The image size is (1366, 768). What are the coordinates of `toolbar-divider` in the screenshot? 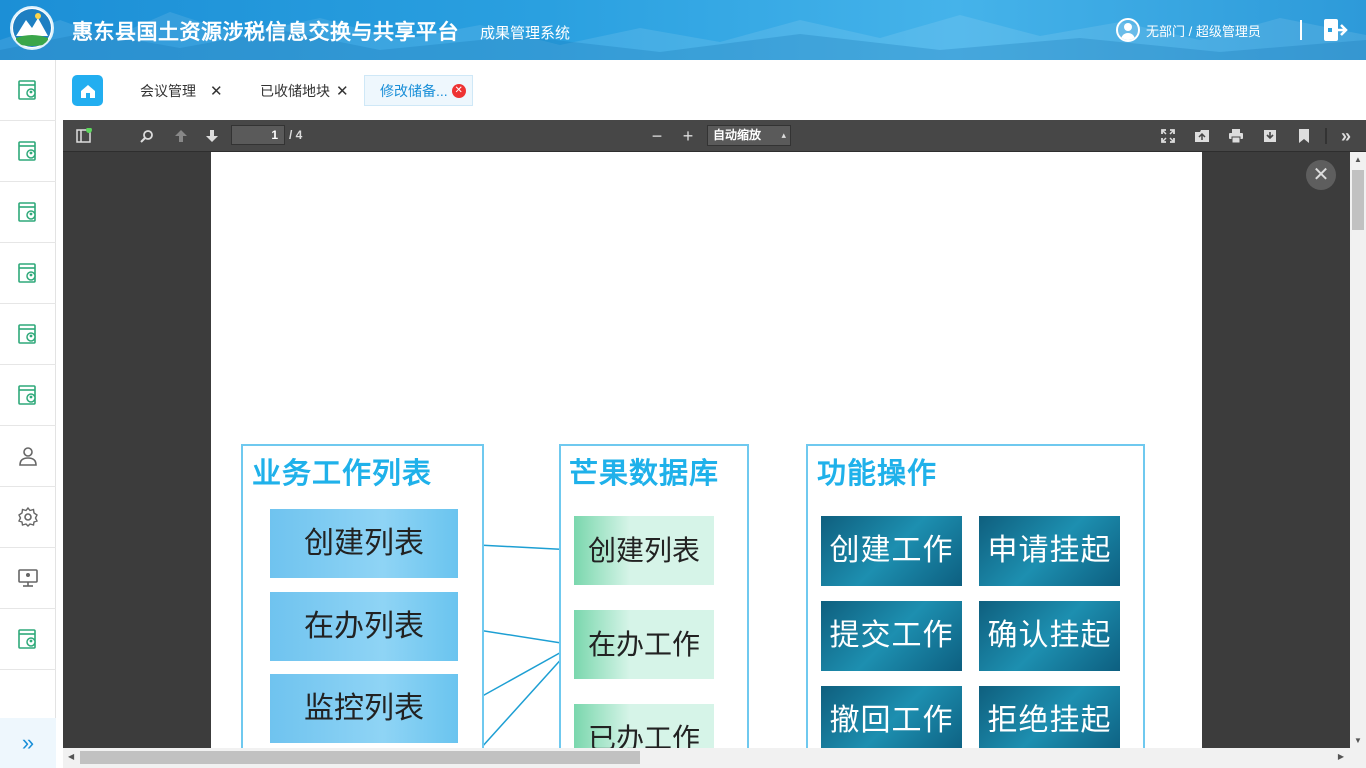 It's located at (1326, 136).